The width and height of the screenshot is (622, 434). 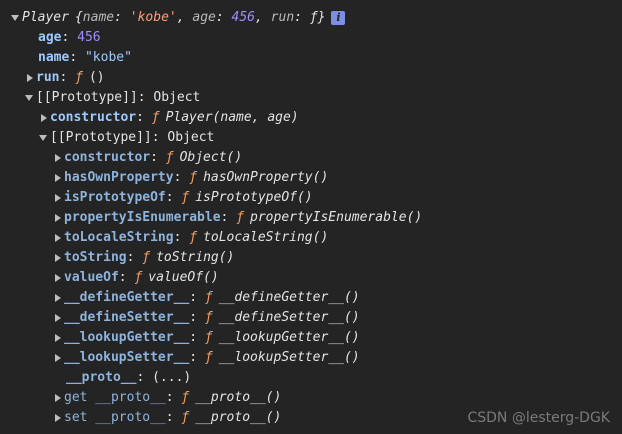 What do you see at coordinates (127, 357) in the screenshot?
I see `method-key: __lookupSetter__` at bounding box center [127, 357].